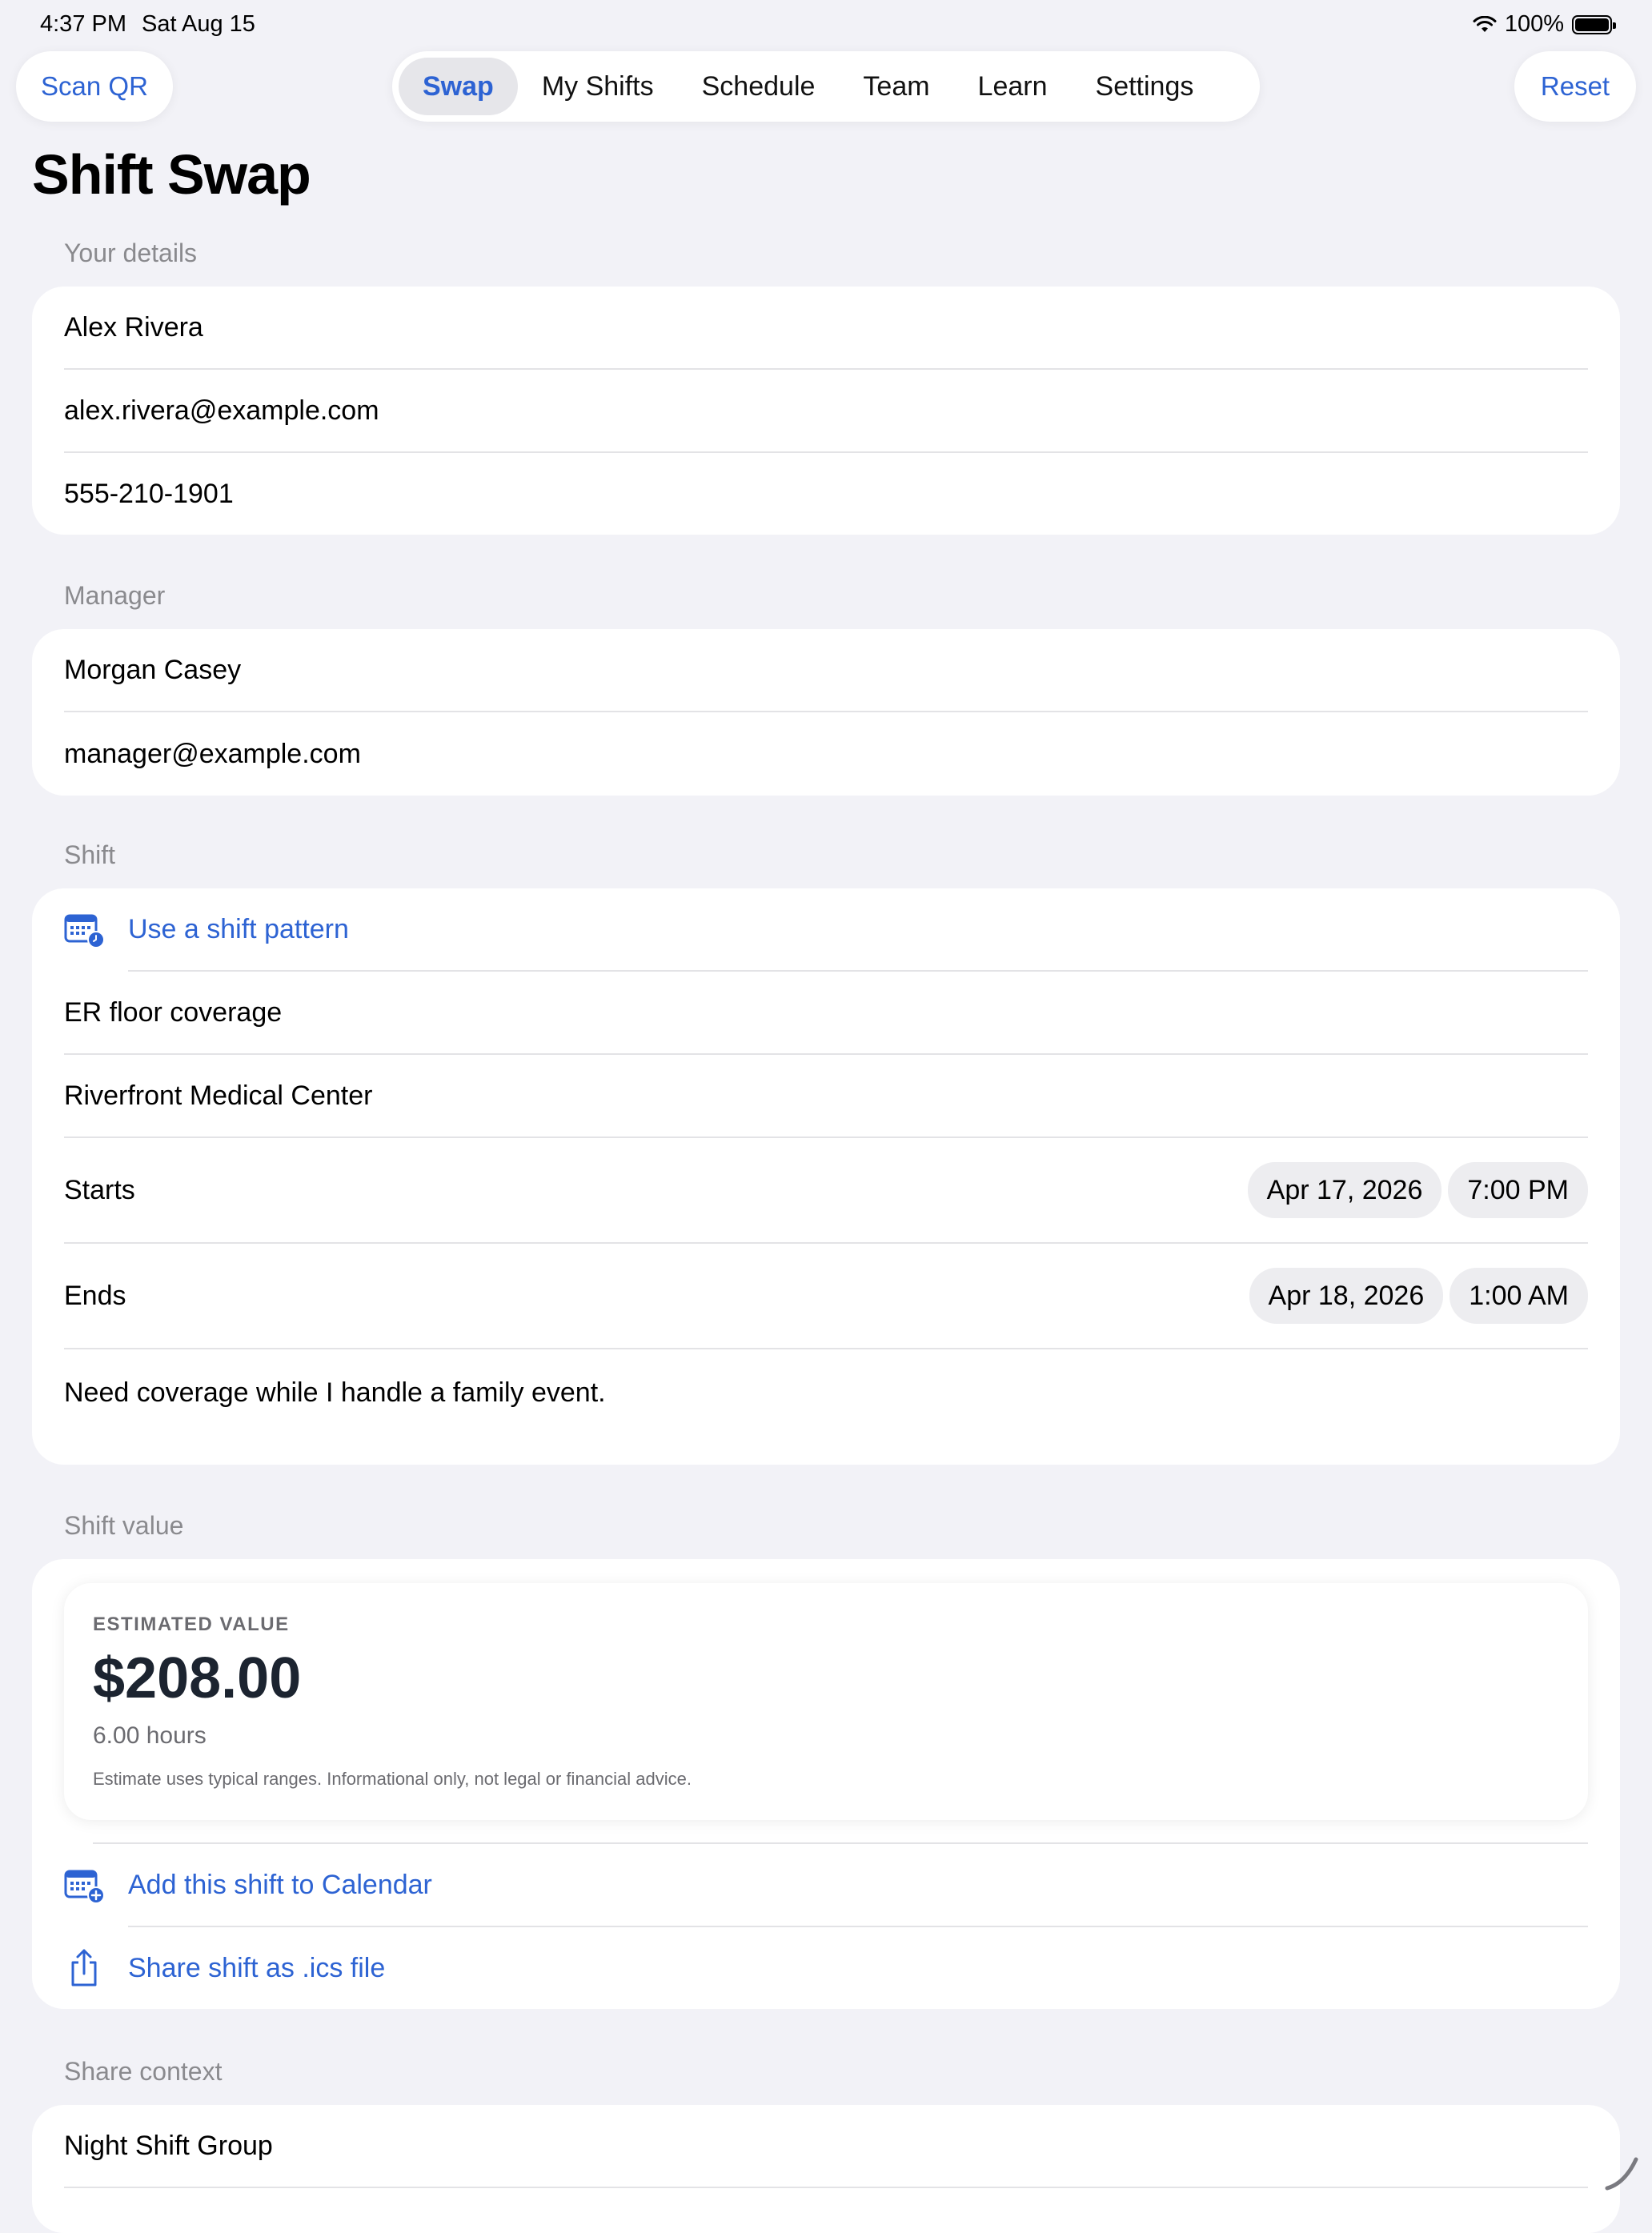  Describe the element at coordinates (95, 1296) in the screenshot. I see `ends-label: Ends` at that location.